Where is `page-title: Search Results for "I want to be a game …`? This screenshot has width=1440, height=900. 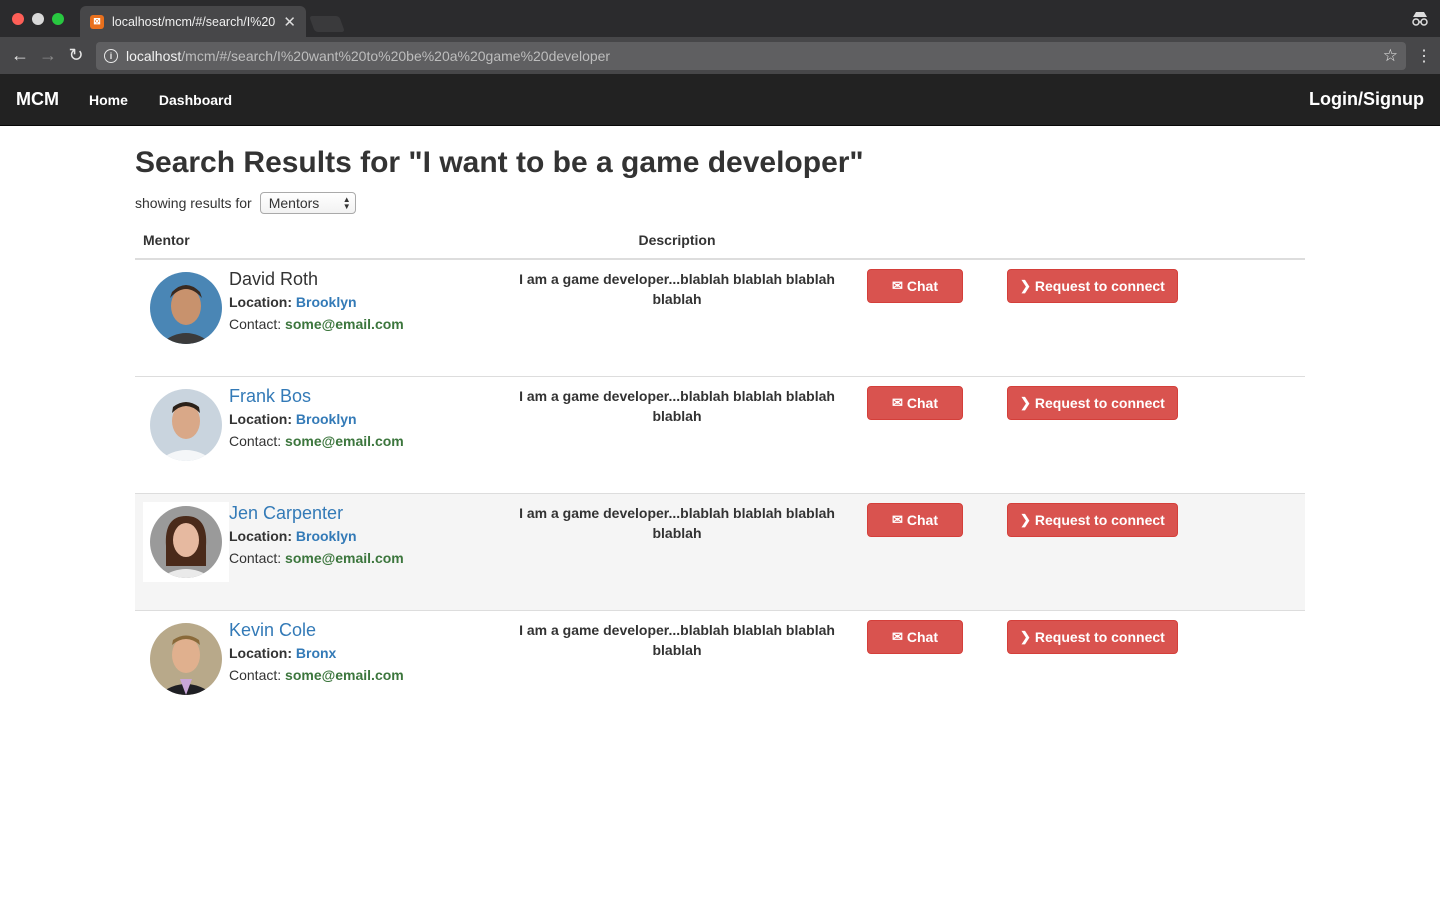
page-title: Search Results for "I want to be a game … is located at coordinates (499, 162).